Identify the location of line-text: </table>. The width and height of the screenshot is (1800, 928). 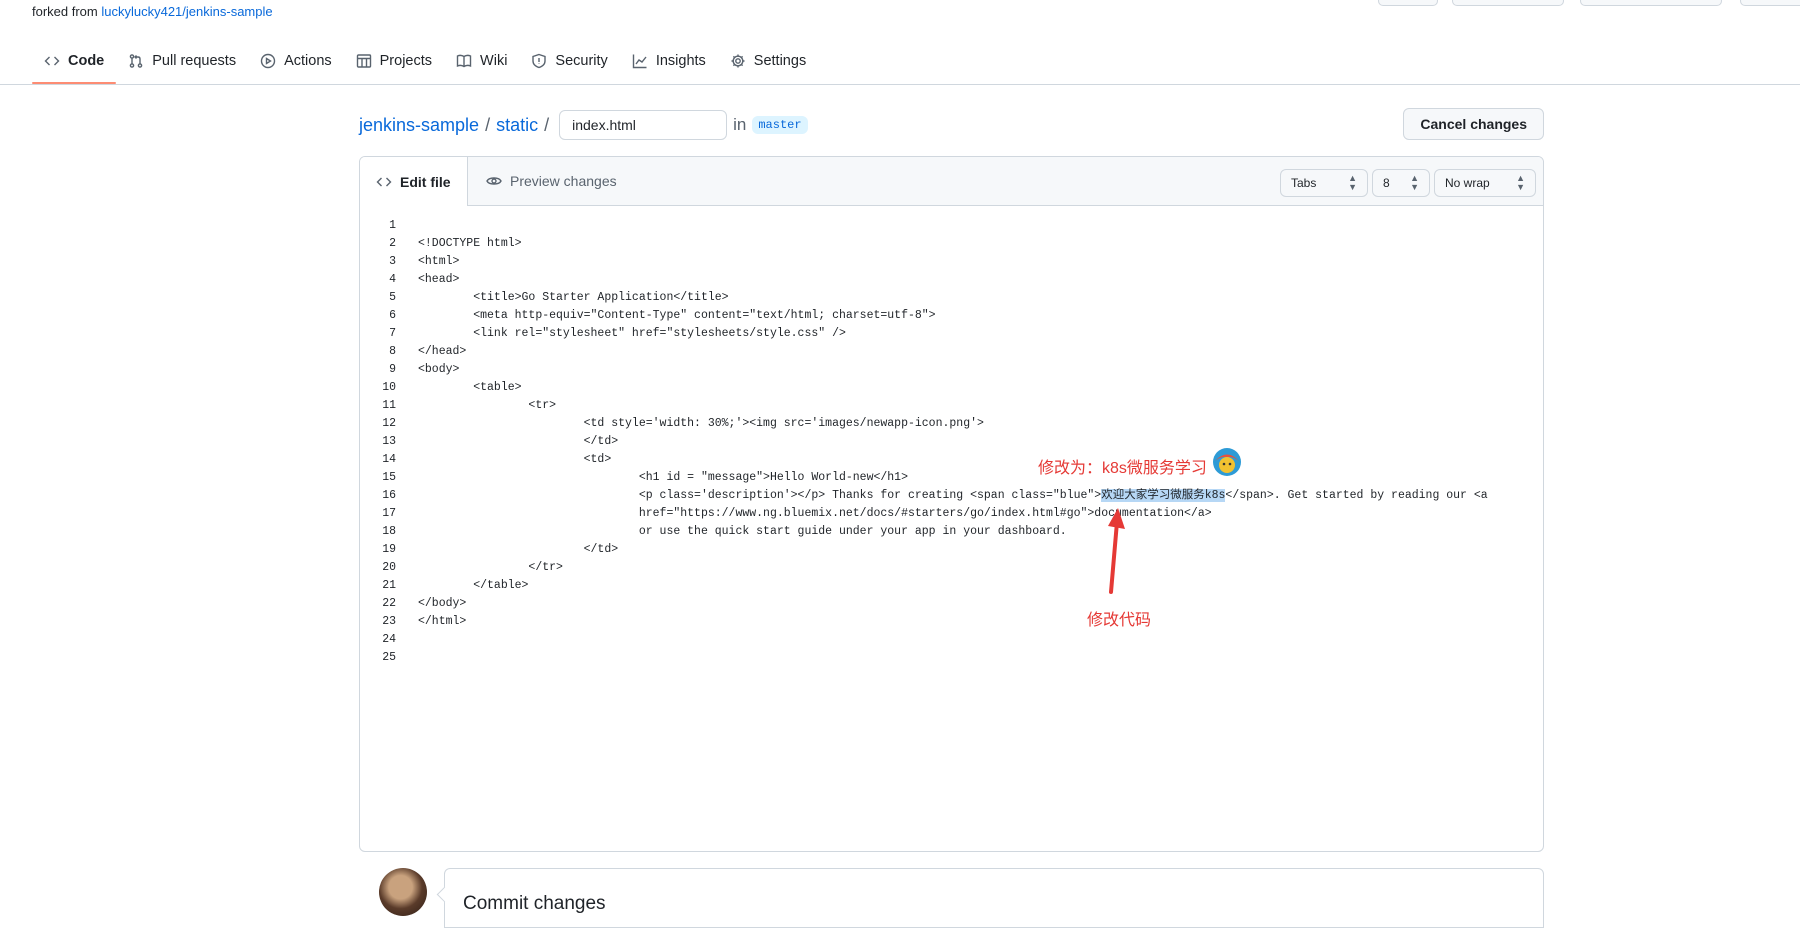
(473, 585).